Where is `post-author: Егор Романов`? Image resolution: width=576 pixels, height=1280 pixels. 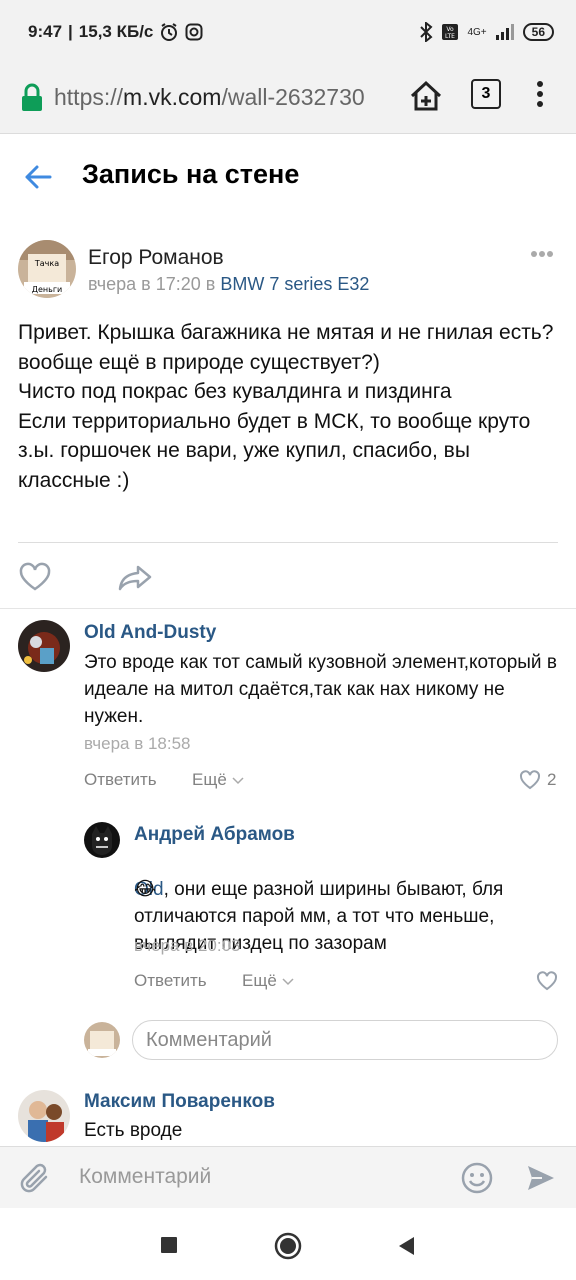
post-author: Егор Романов is located at coordinates (156, 258).